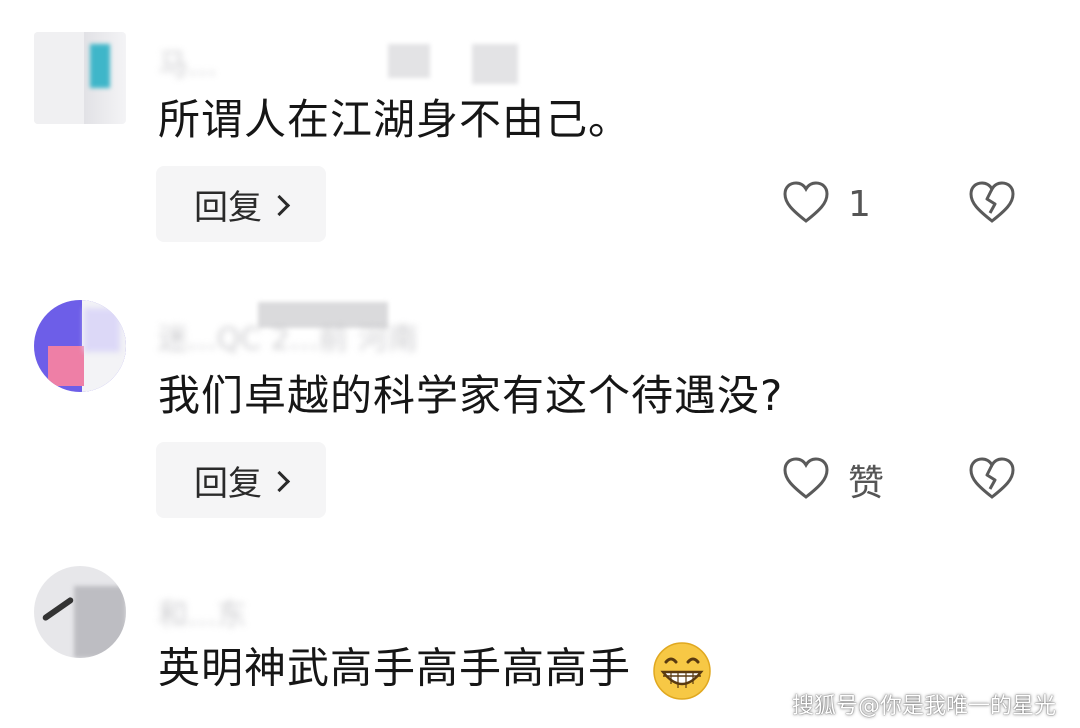 The image size is (1080, 728). I want to click on comment-author-meta: 迷...QC 2...前 河南, so click(288, 339).